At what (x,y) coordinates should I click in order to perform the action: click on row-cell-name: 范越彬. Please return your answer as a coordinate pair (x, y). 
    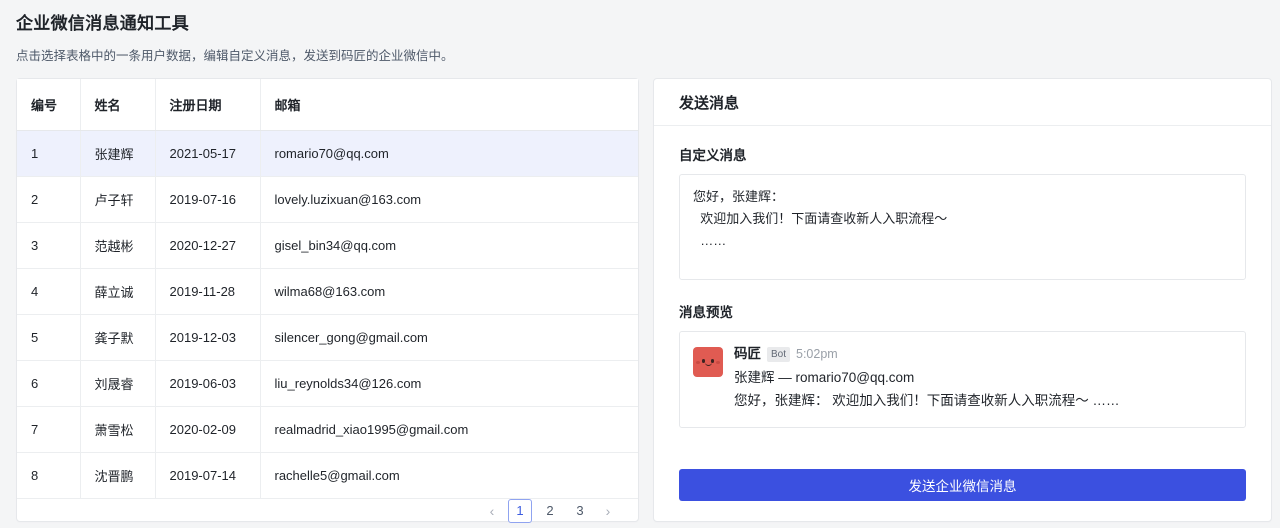
    Looking at the image, I should click on (118, 245).